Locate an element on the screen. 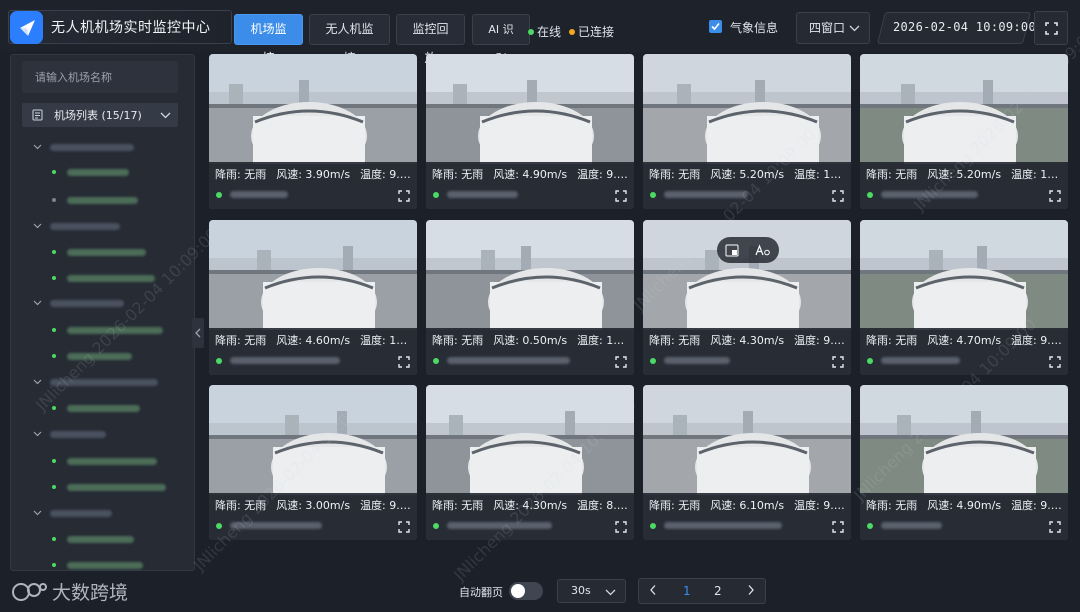  picture-in-picture-icon is located at coordinates (732, 250).